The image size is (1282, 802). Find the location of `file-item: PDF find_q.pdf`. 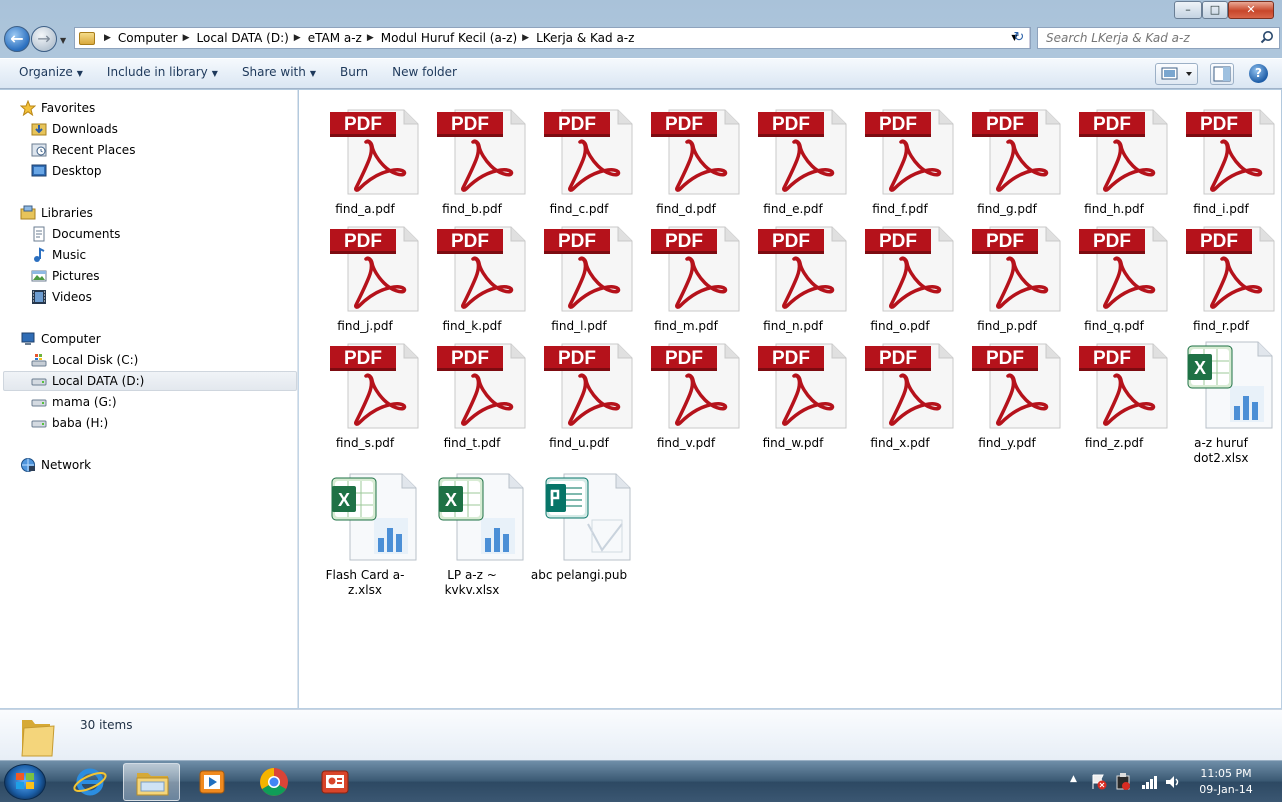

file-item: PDF find_q.pdf is located at coordinates (1115, 274).